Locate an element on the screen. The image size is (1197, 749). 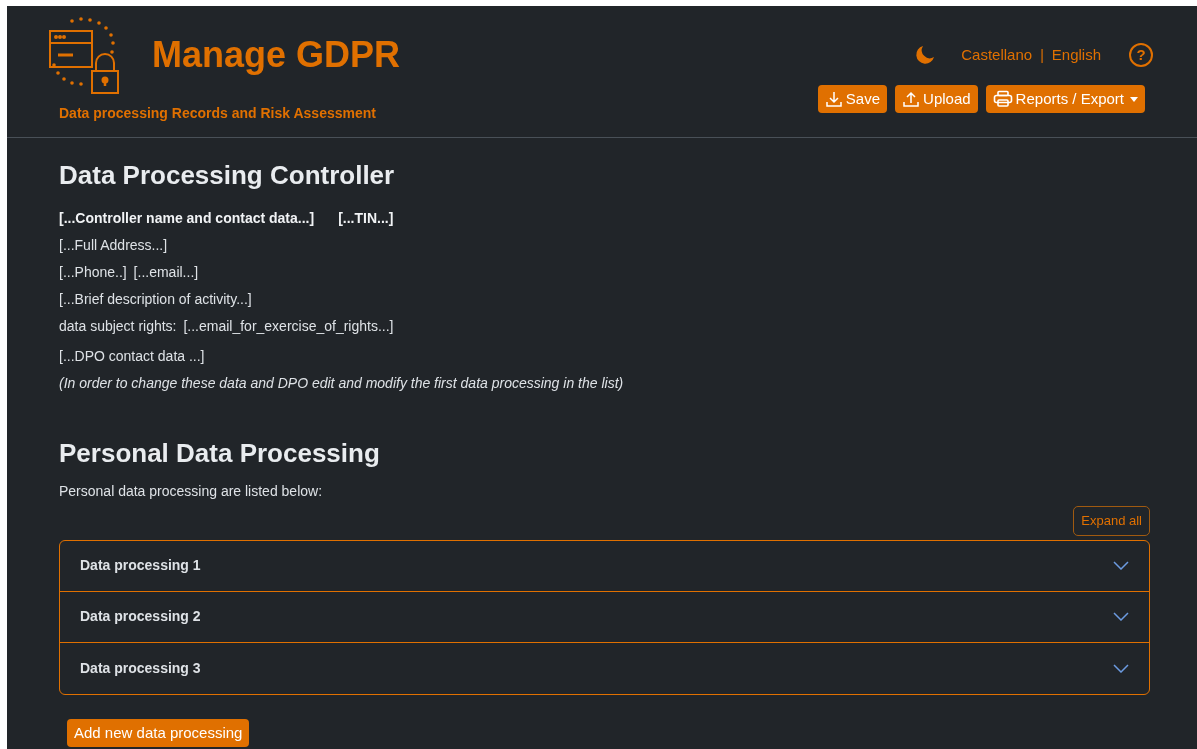
download-icon is located at coordinates (833, 99).